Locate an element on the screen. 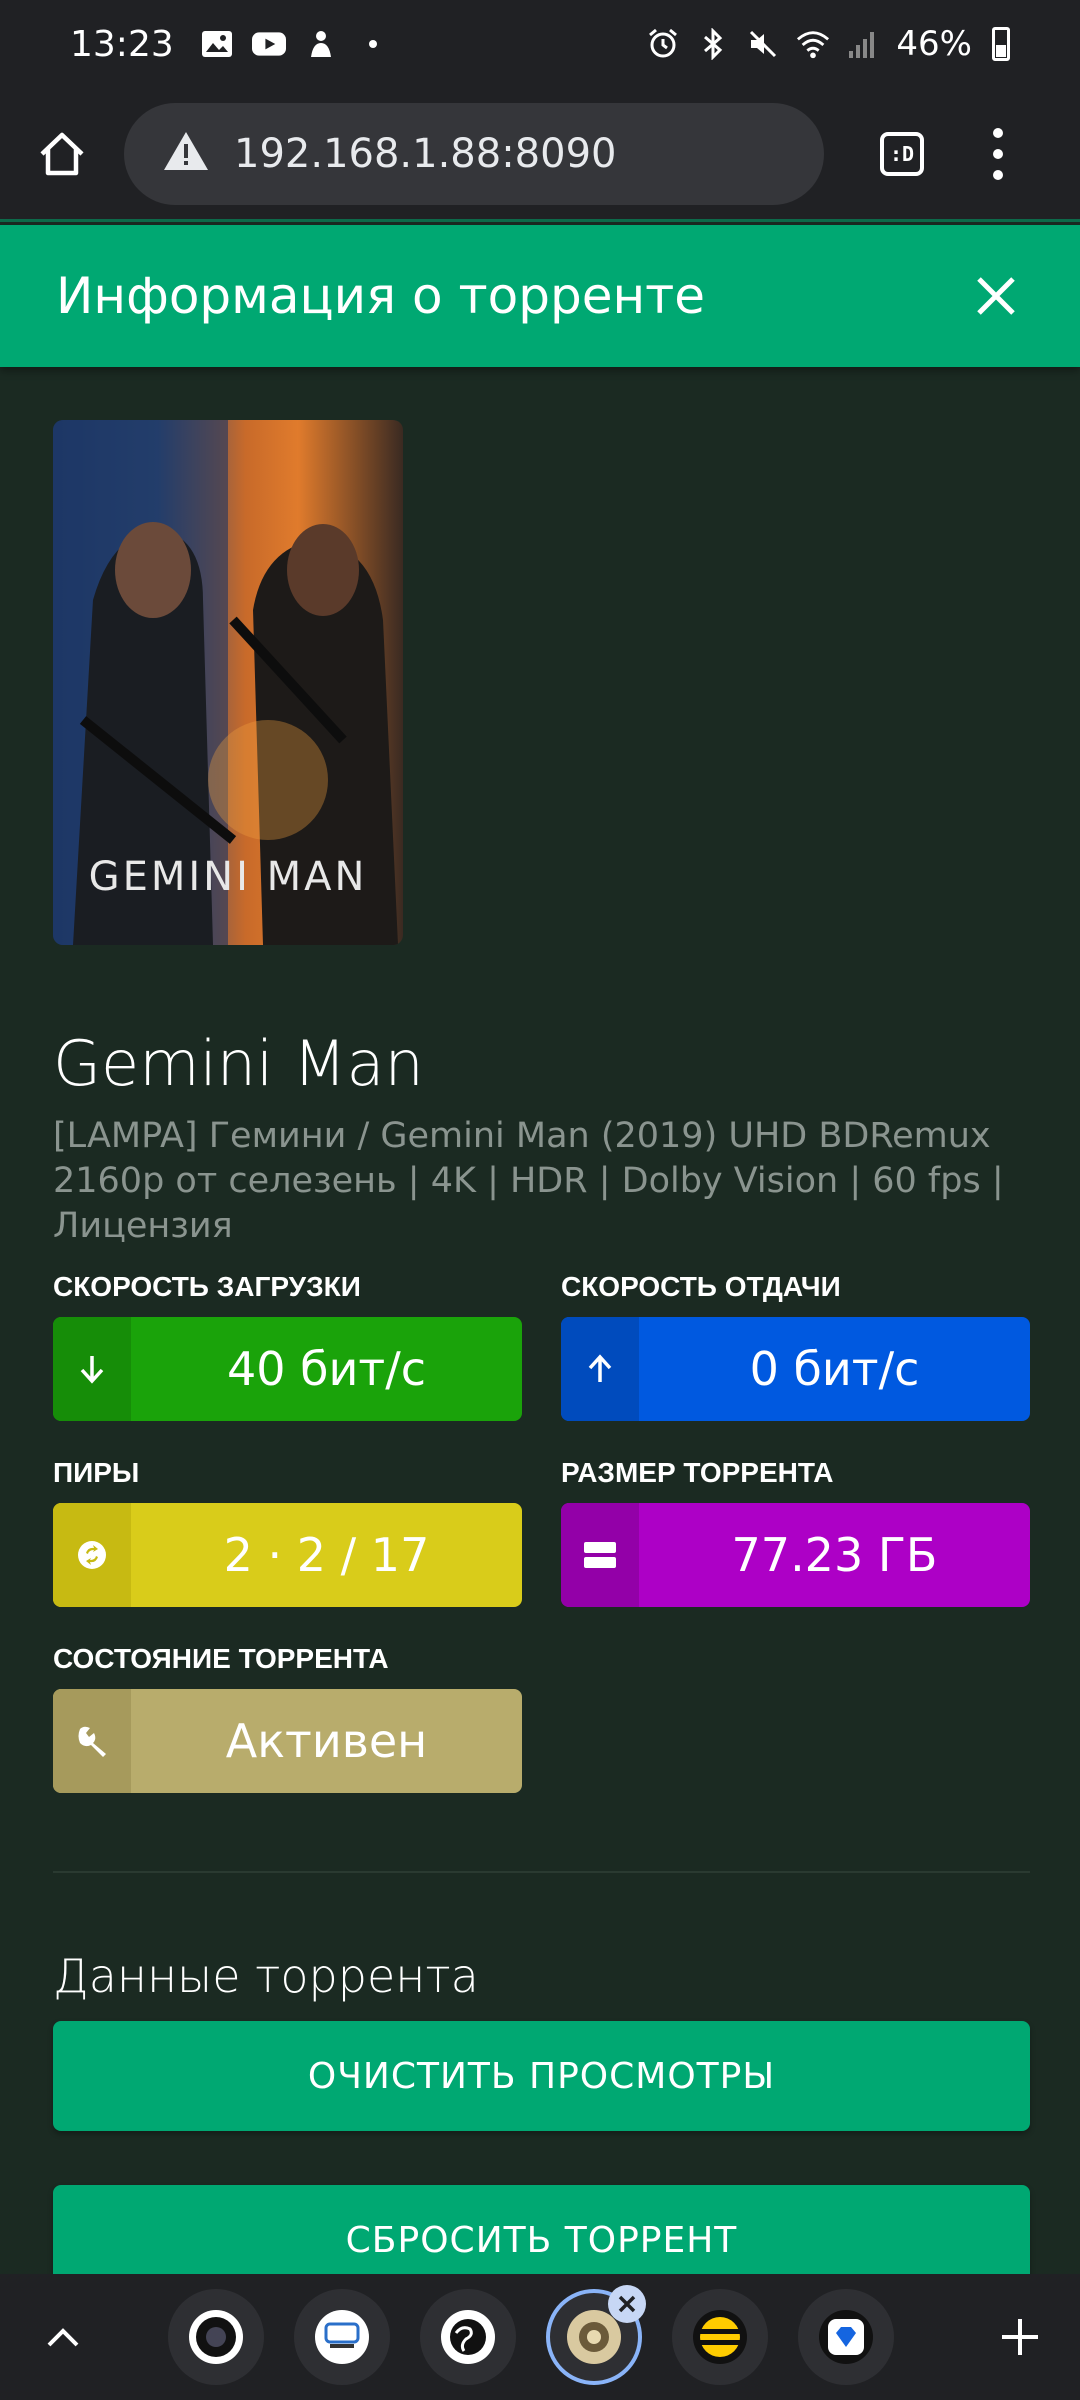  close-button is located at coordinates (996, 296).